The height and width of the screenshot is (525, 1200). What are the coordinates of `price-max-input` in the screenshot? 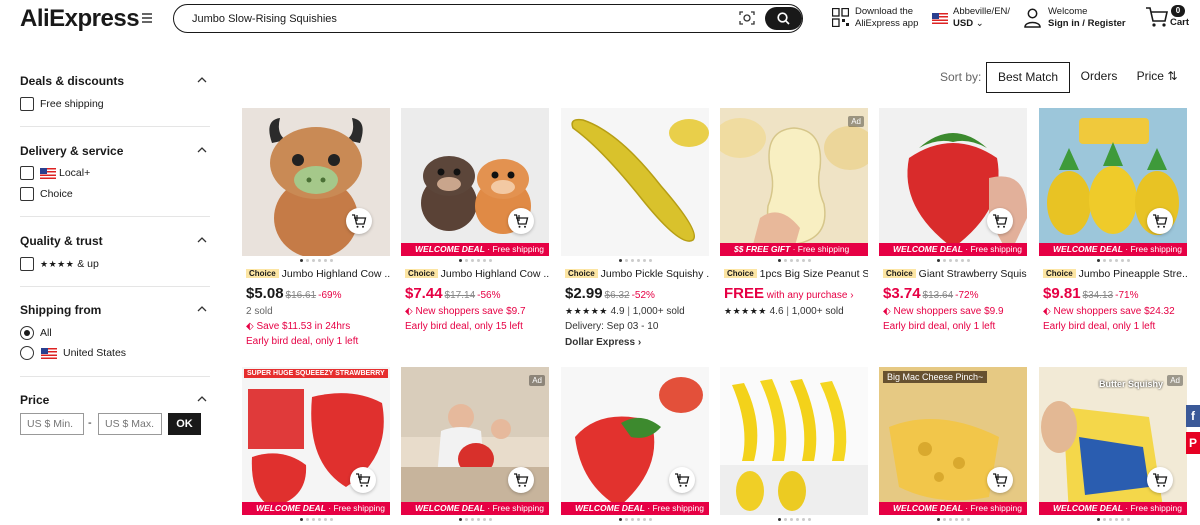 It's located at (130, 424).